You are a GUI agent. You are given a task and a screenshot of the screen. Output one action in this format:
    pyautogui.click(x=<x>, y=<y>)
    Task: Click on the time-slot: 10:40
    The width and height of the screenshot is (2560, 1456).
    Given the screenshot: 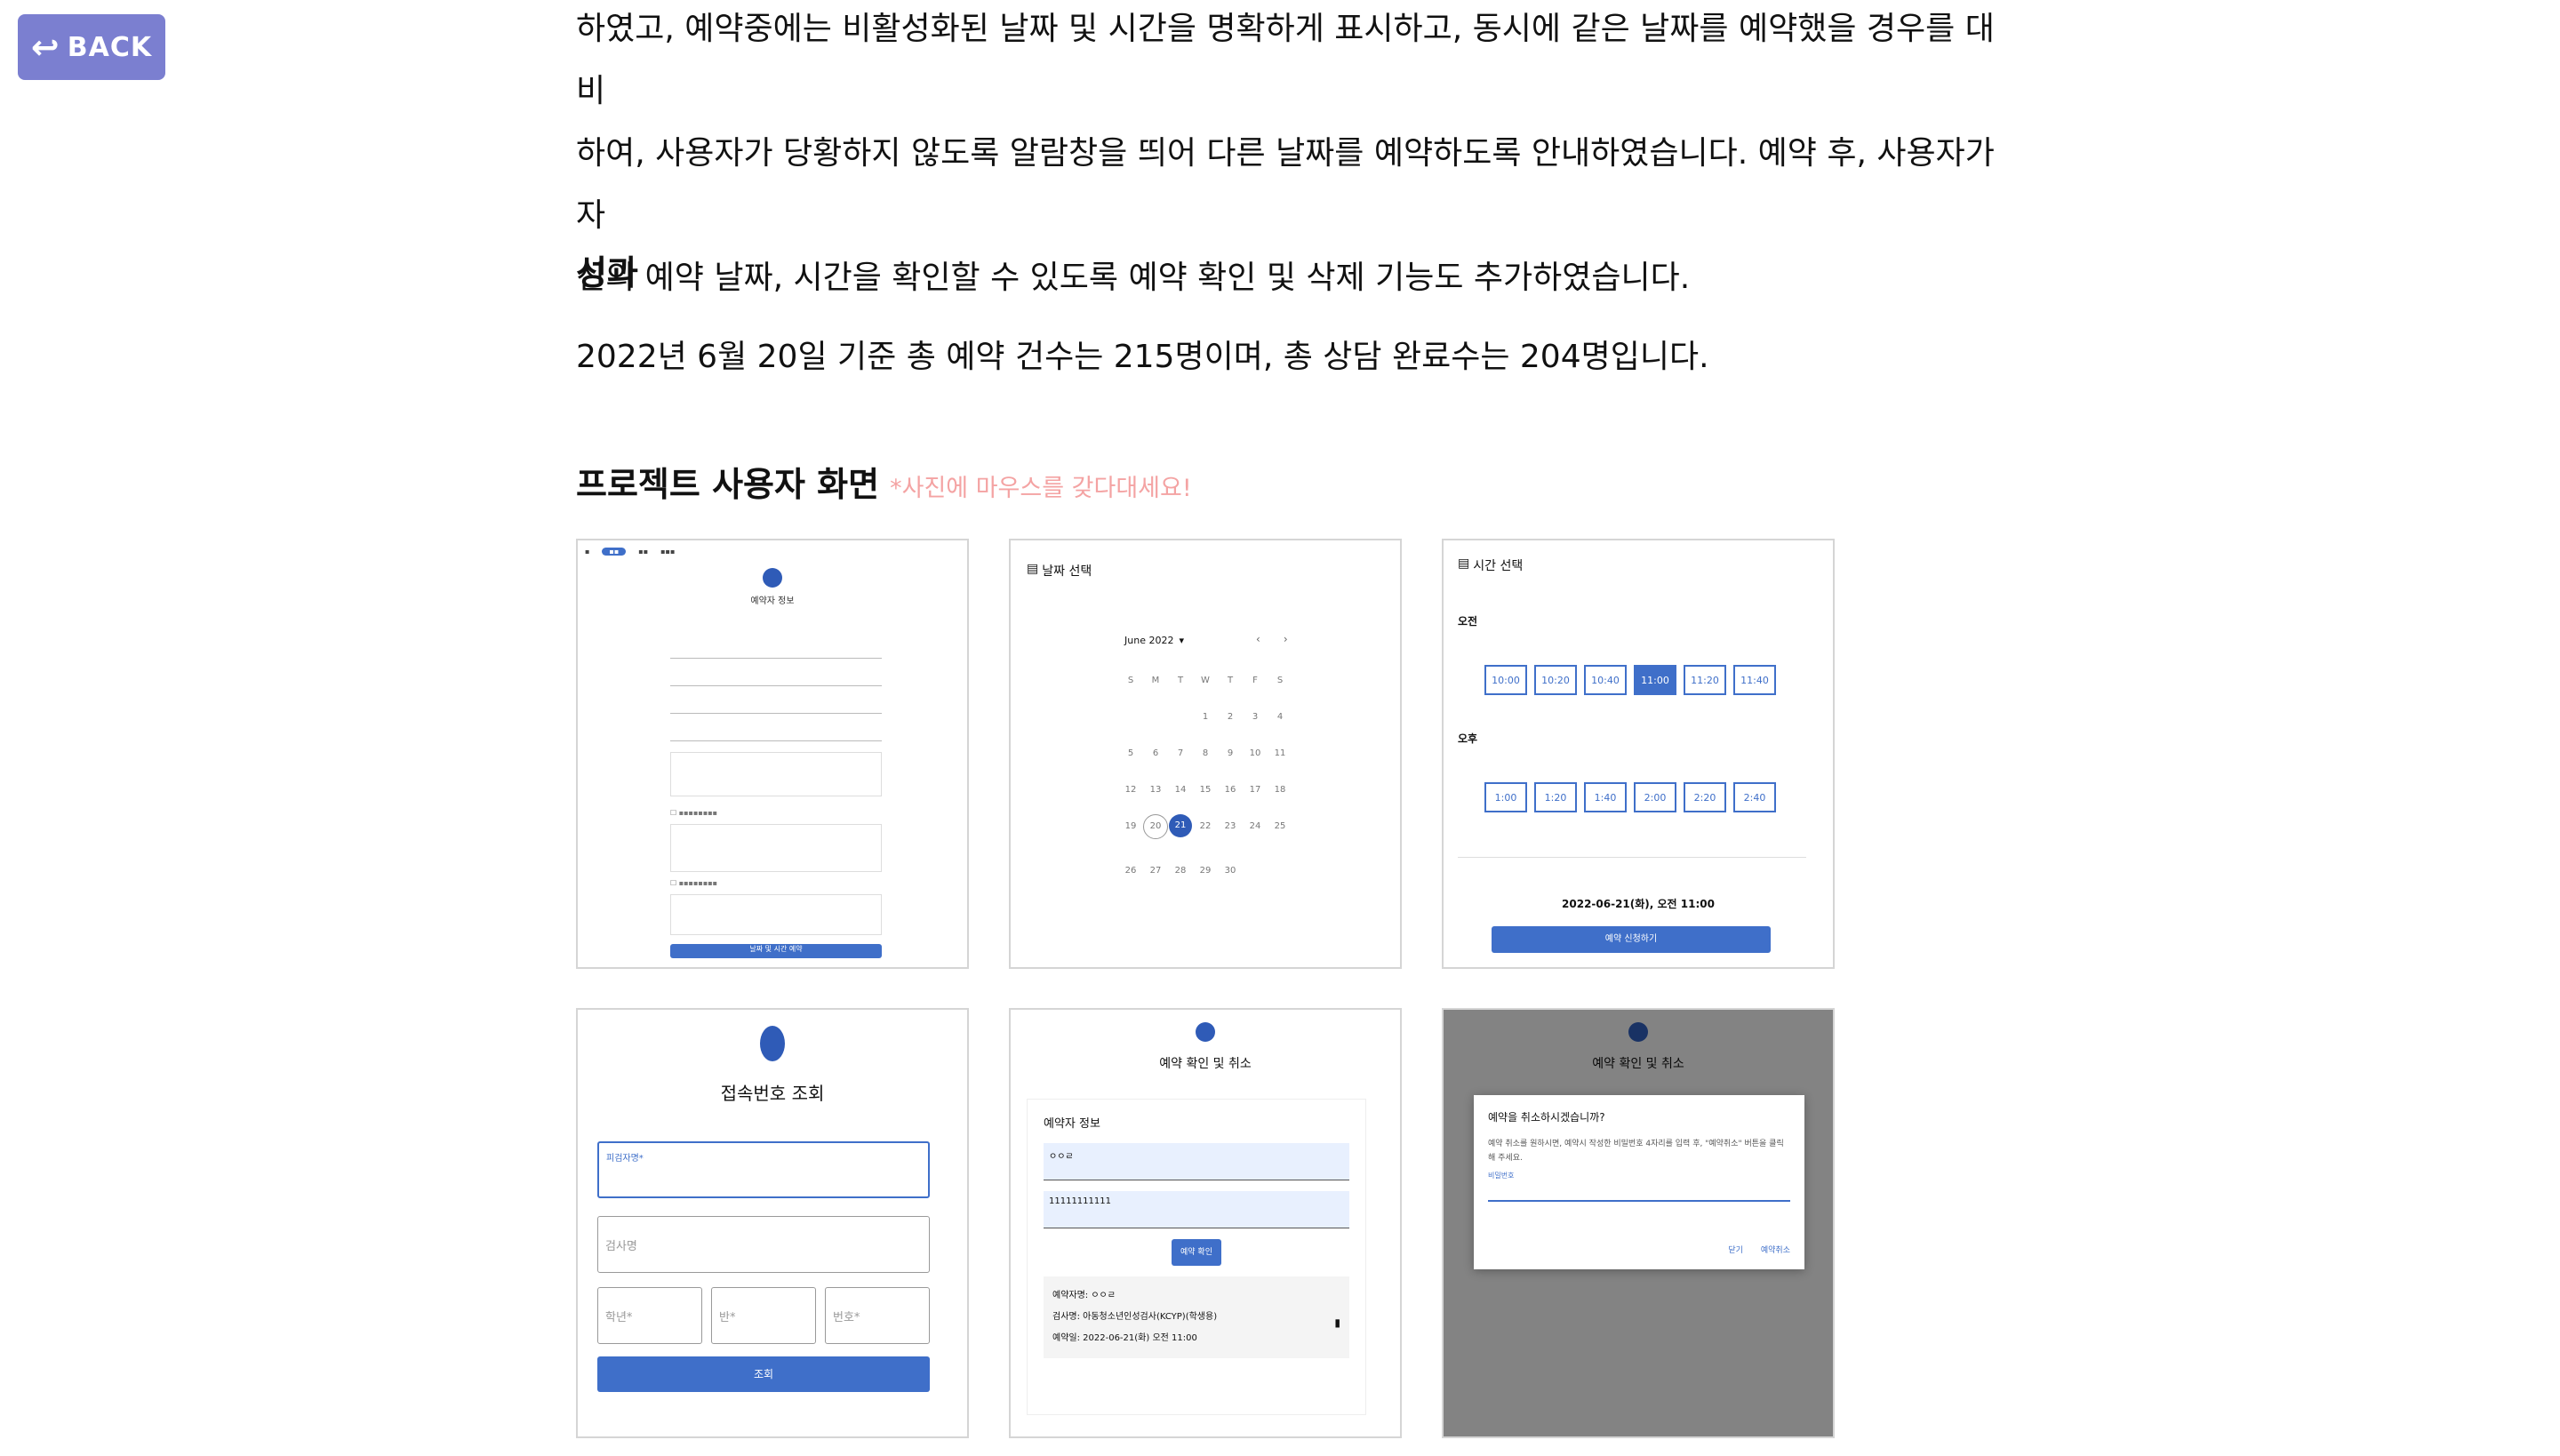 What is the action you would take?
    pyautogui.click(x=1605, y=680)
    